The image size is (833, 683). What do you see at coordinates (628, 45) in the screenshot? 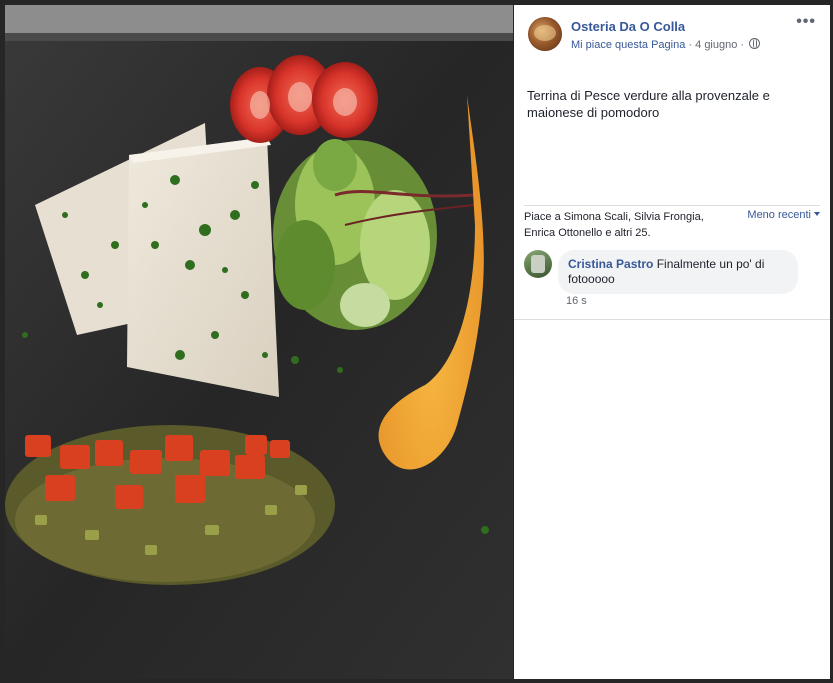
I see `like-page-link: Mi piace questa Pagina` at bounding box center [628, 45].